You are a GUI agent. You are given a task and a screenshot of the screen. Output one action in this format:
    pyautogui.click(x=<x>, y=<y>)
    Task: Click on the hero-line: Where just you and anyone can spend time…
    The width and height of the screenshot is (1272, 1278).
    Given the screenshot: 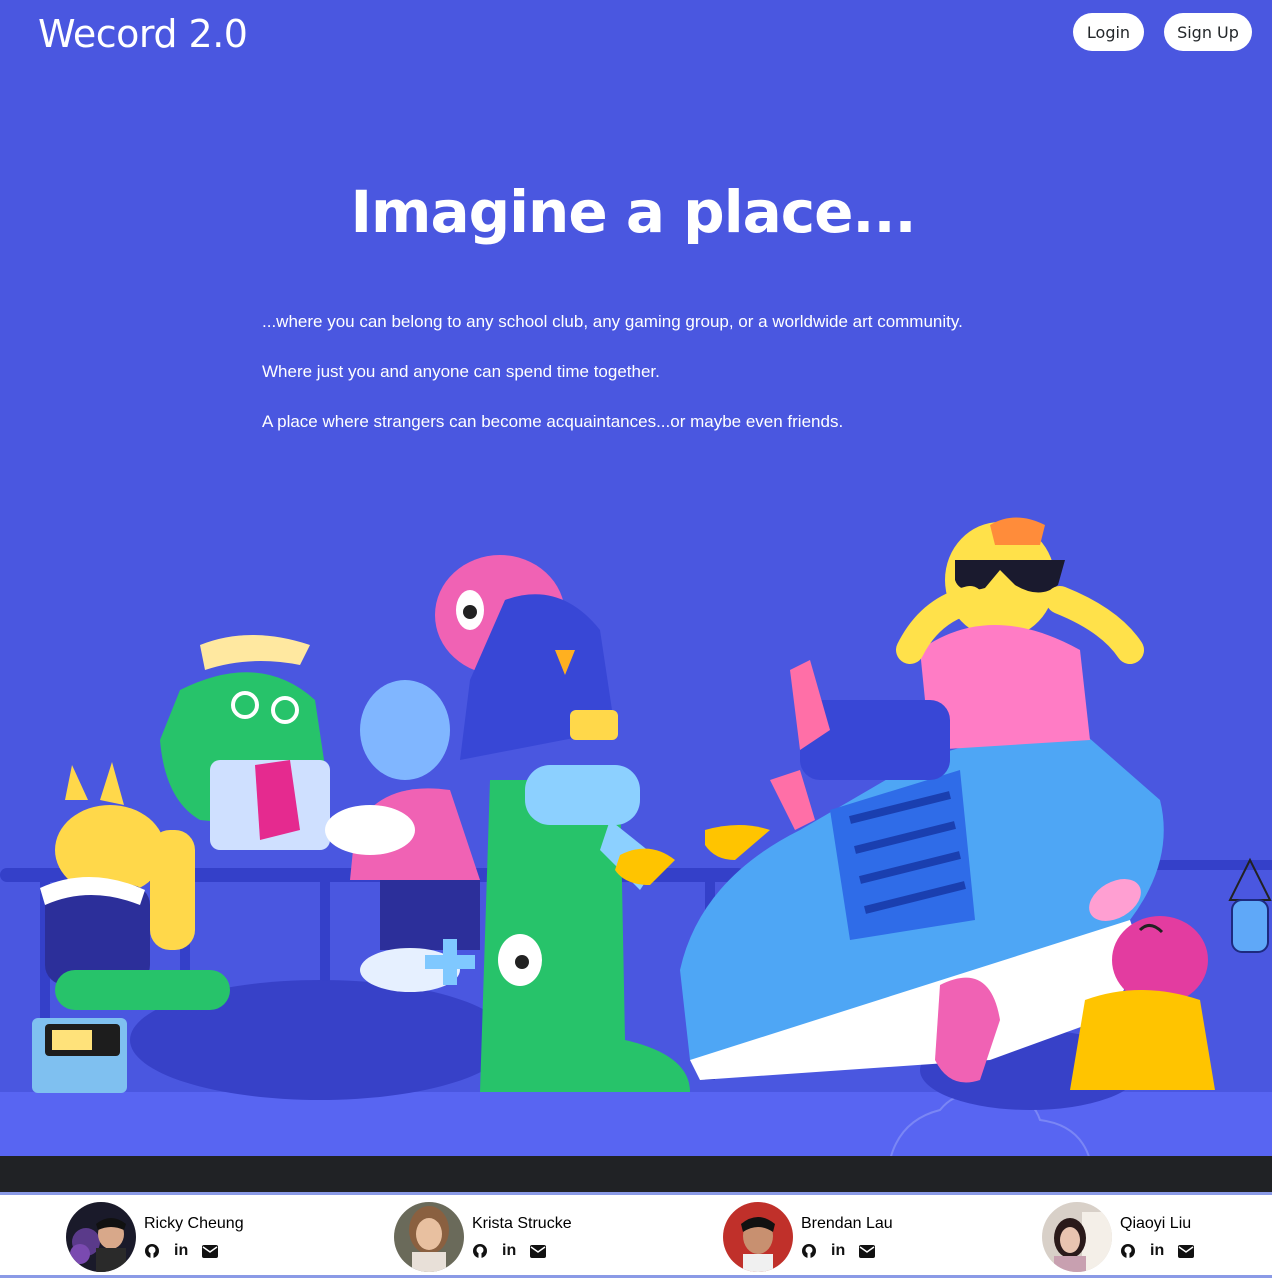 What is the action you would take?
    pyautogui.click(x=461, y=371)
    